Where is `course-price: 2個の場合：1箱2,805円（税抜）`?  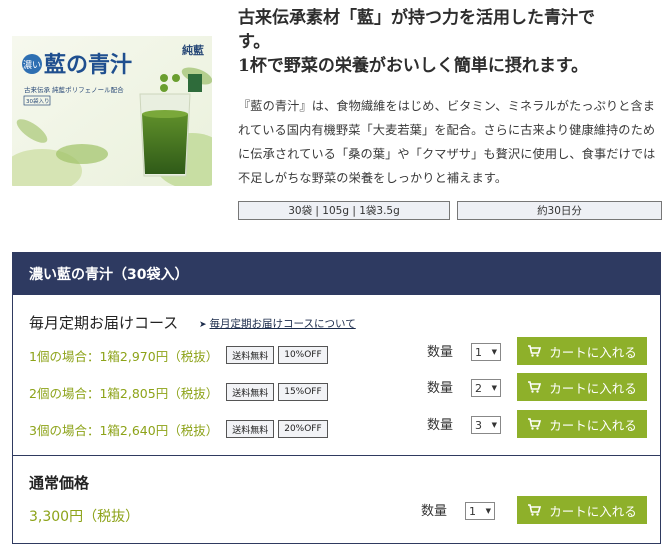
course-price: 2個の場合：1箱2,805円（税抜） is located at coordinates (124, 393).